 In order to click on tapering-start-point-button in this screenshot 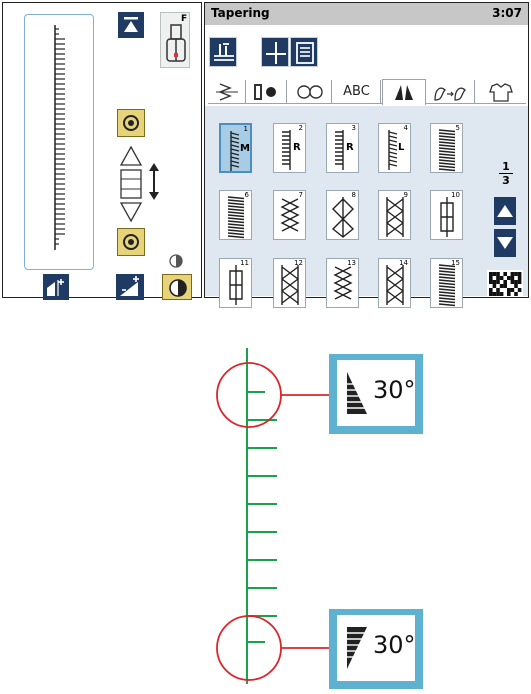, I will do `click(131, 123)`.